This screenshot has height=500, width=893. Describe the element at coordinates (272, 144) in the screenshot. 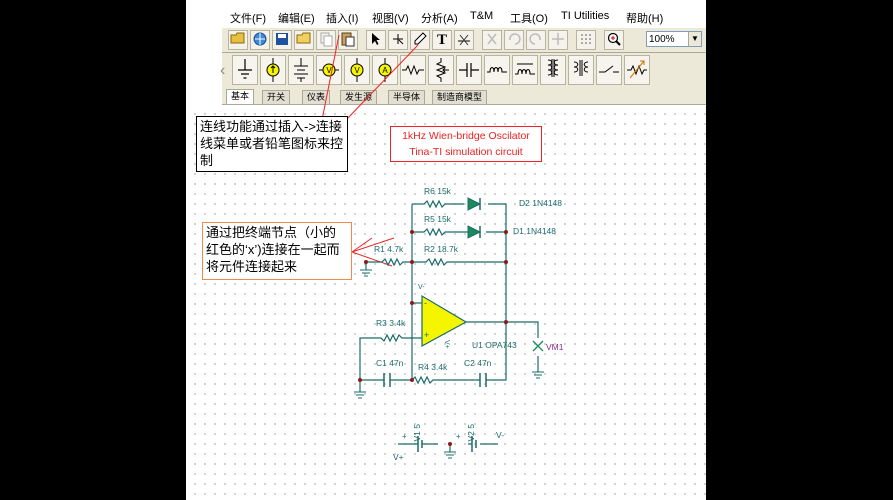

I see `wire-function-note: 连线功能通过插入->连接线菜单或者铅笔图标来控制` at that location.